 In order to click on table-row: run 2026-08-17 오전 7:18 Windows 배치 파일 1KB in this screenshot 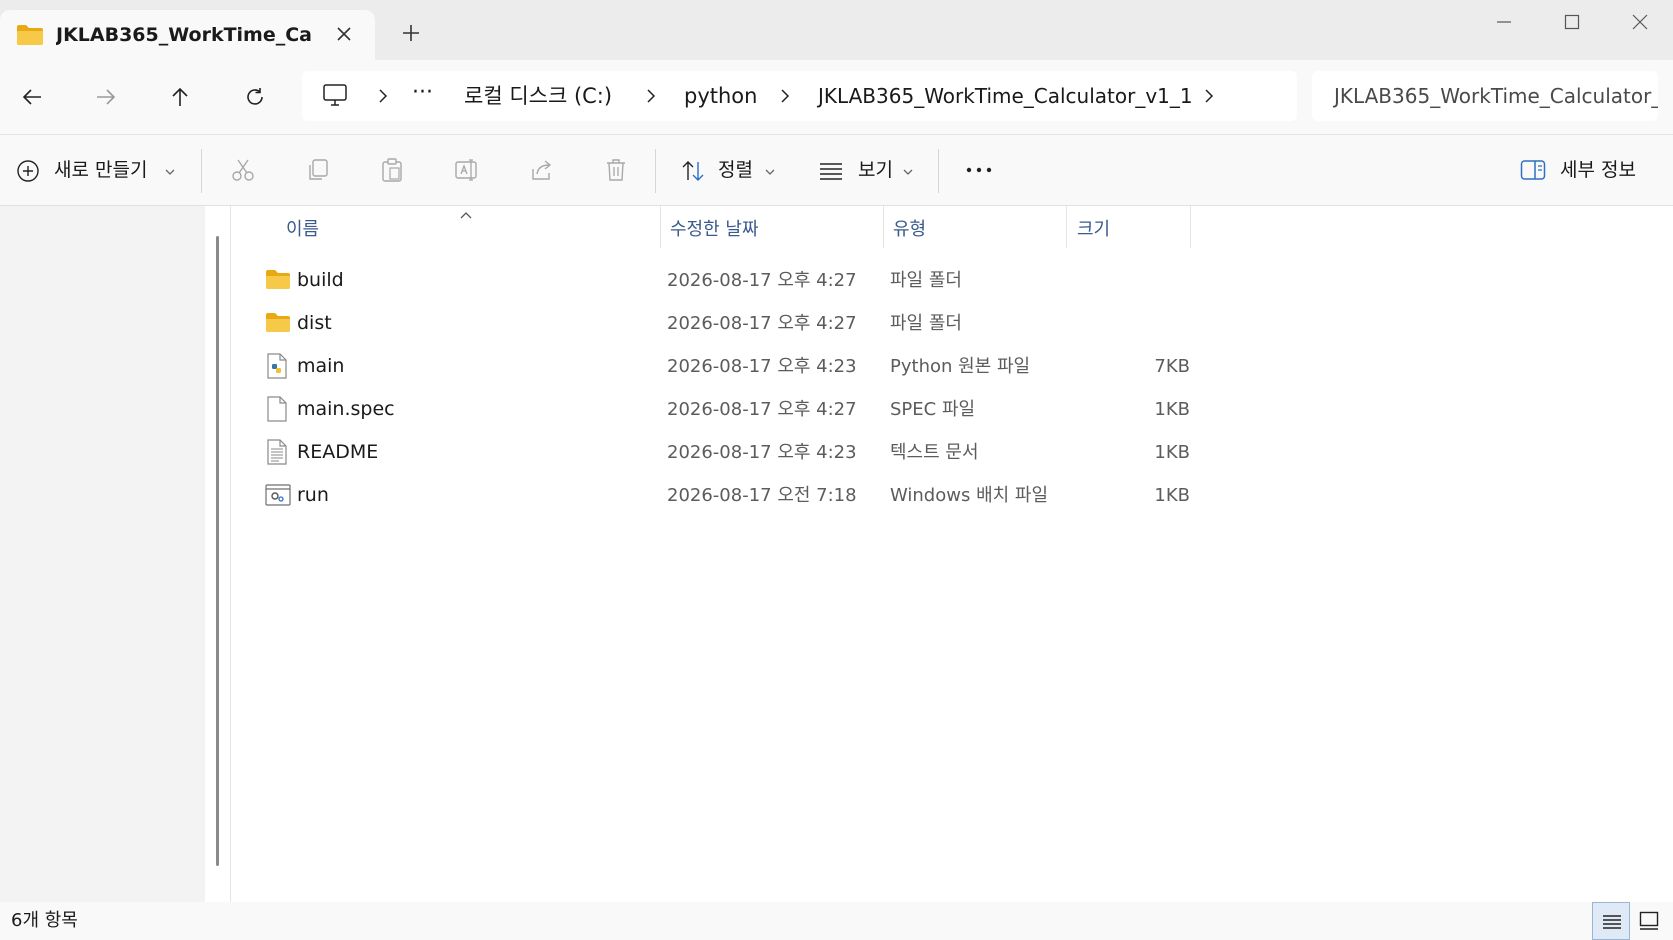, I will do `click(726, 495)`.